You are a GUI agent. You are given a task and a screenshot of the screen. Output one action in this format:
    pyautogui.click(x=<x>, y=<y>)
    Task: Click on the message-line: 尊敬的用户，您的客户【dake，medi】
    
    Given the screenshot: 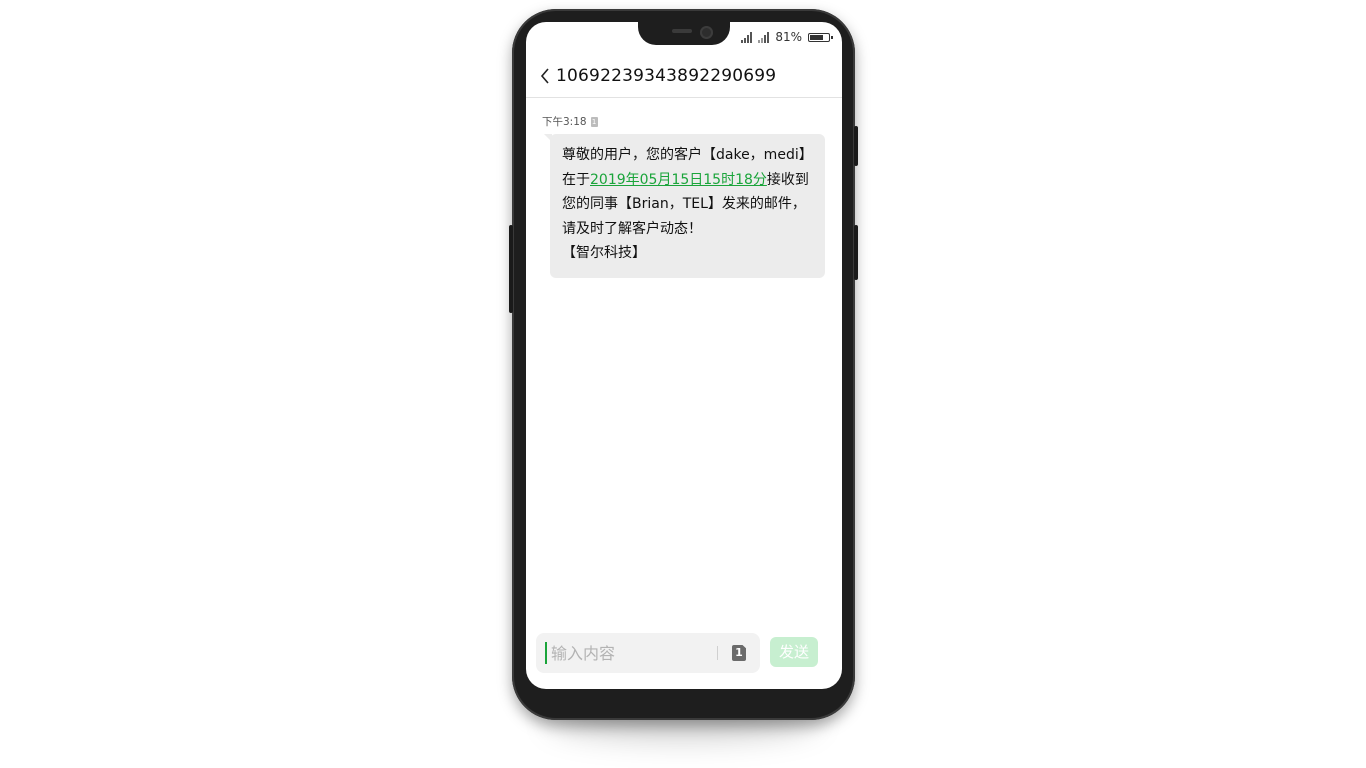 What is the action you would take?
    pyautogui.click(x=689, y=155)
    